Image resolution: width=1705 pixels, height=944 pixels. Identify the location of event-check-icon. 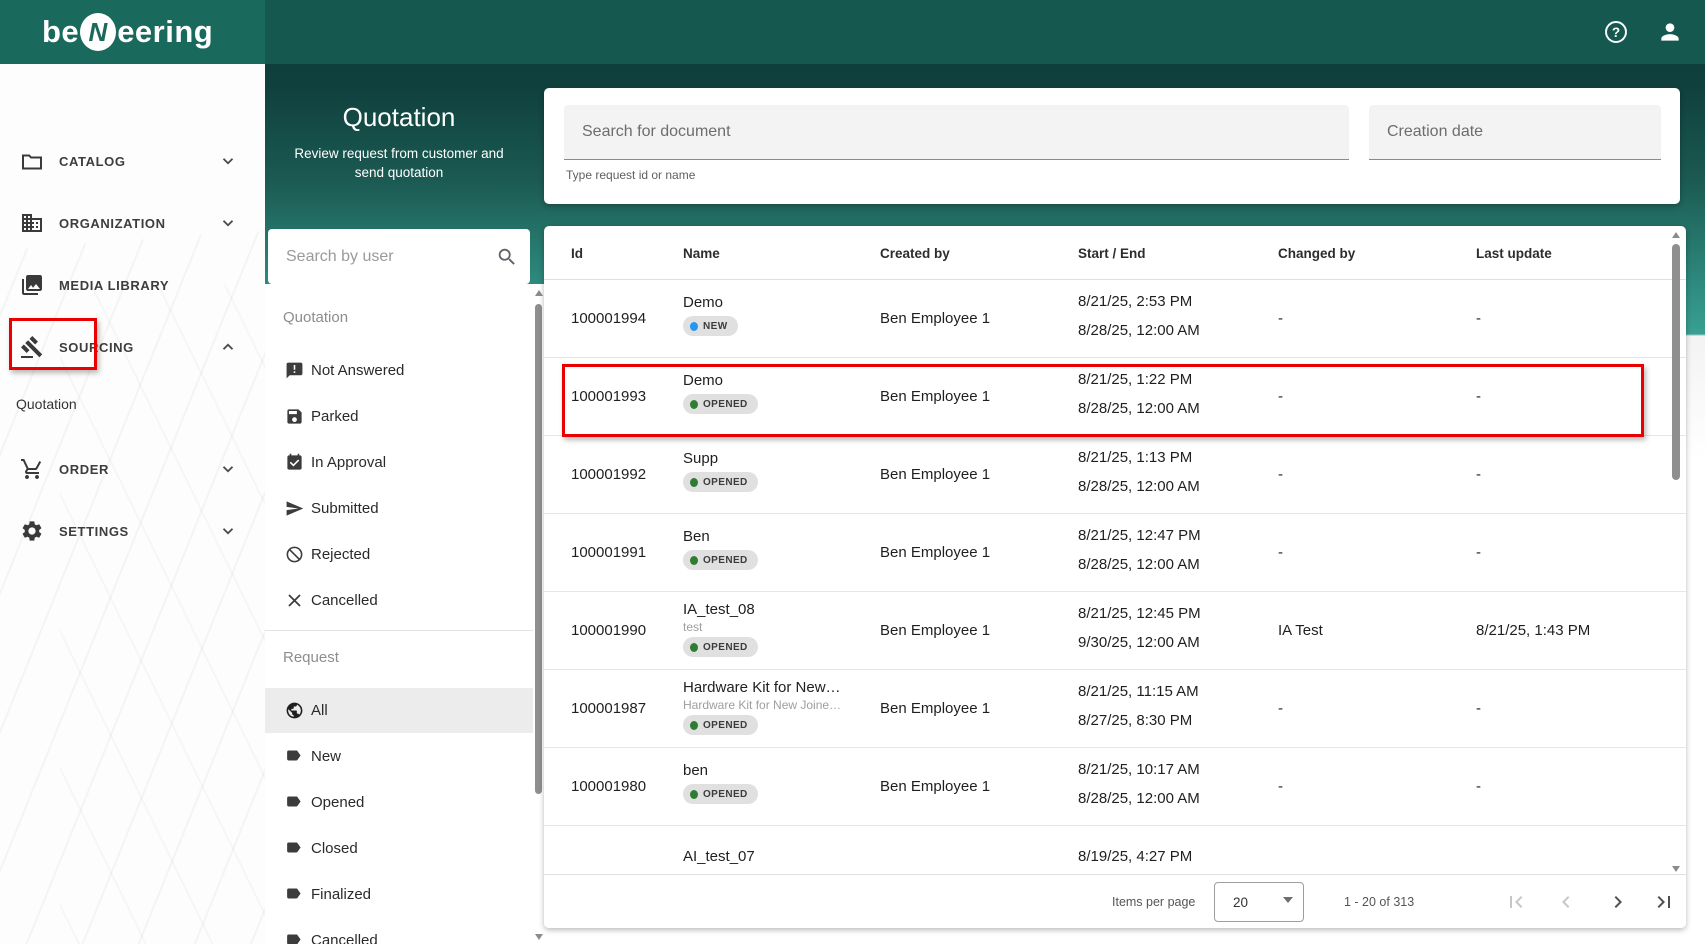
(294, 462).